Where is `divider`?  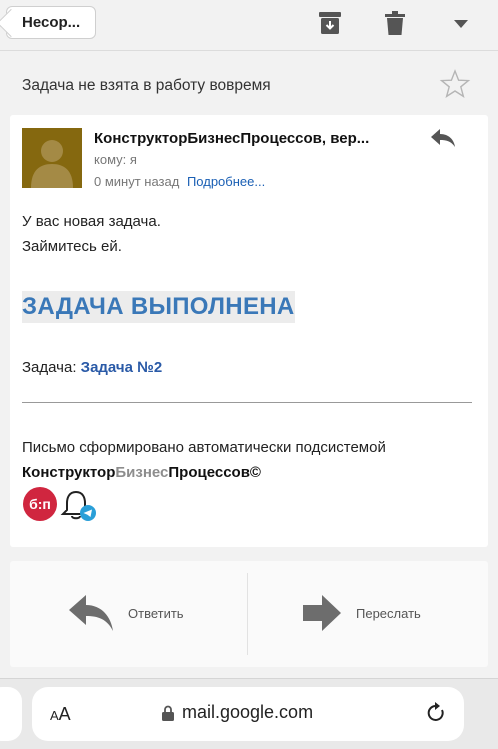
divider is located at coordinates (247, 402).